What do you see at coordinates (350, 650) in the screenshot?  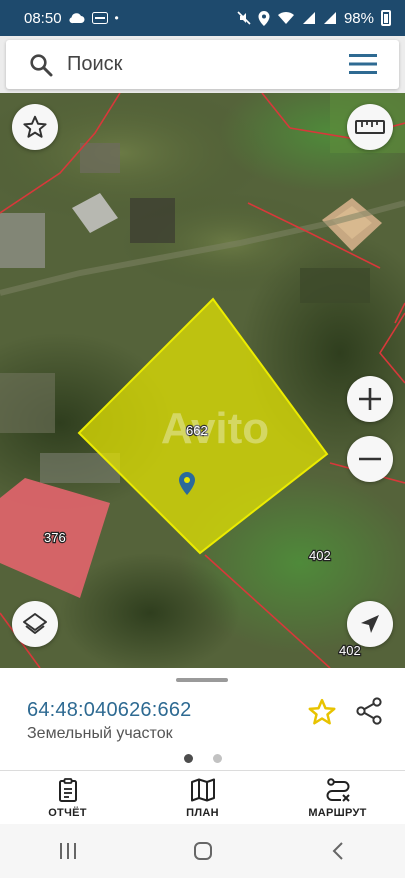 I see `parcel-label-402-b: 402` at bounding box center [350, 650].